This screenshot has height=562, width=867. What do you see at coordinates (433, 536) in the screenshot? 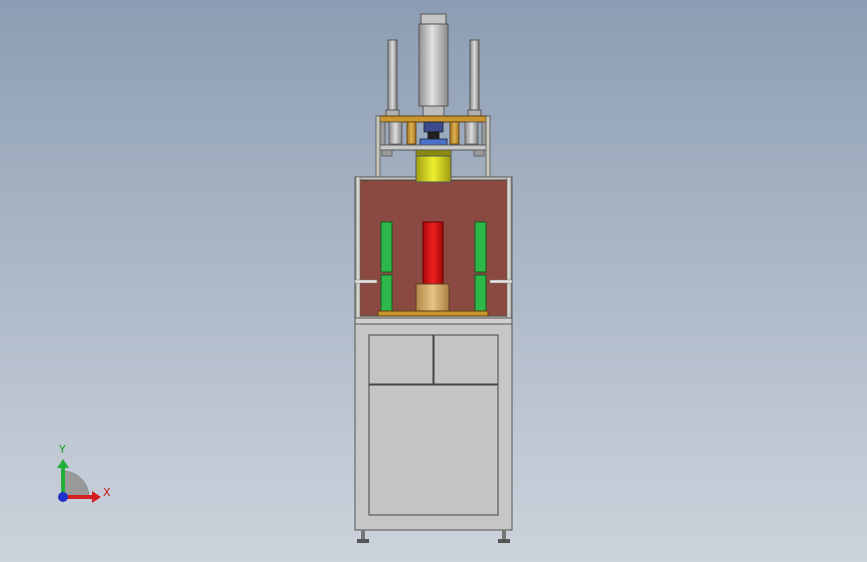
I see `leveling-feet` at bounding box center [433, 536].